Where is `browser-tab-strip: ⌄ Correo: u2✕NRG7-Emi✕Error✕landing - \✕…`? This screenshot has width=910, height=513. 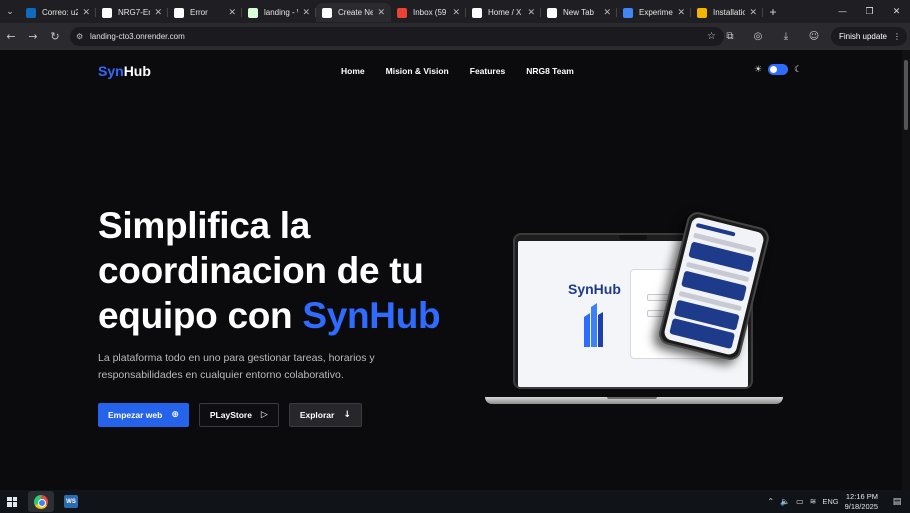 browser-tab-strip: ⌄ Correo: u2✕NRG7-Emi✕Error✕landing - \✕… is located at coordinates (455, 11).